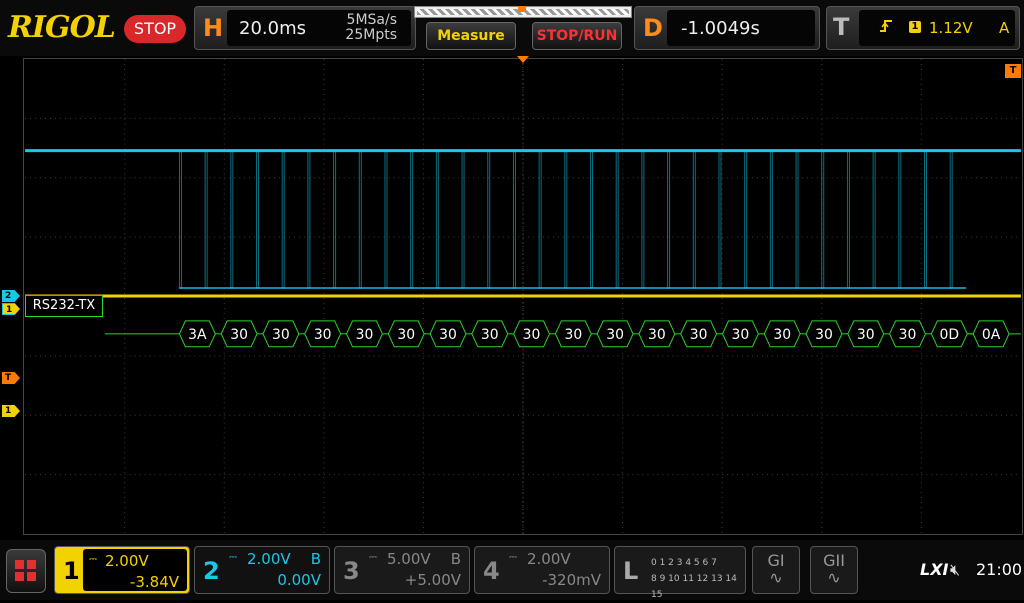 Image resolution: width=1024 pixels, height=603 pixels. What do you see at coordinates (1013, 71) in the screenshot?
I see `trigger-level-marker: T` at bounding box center [1013, 71].